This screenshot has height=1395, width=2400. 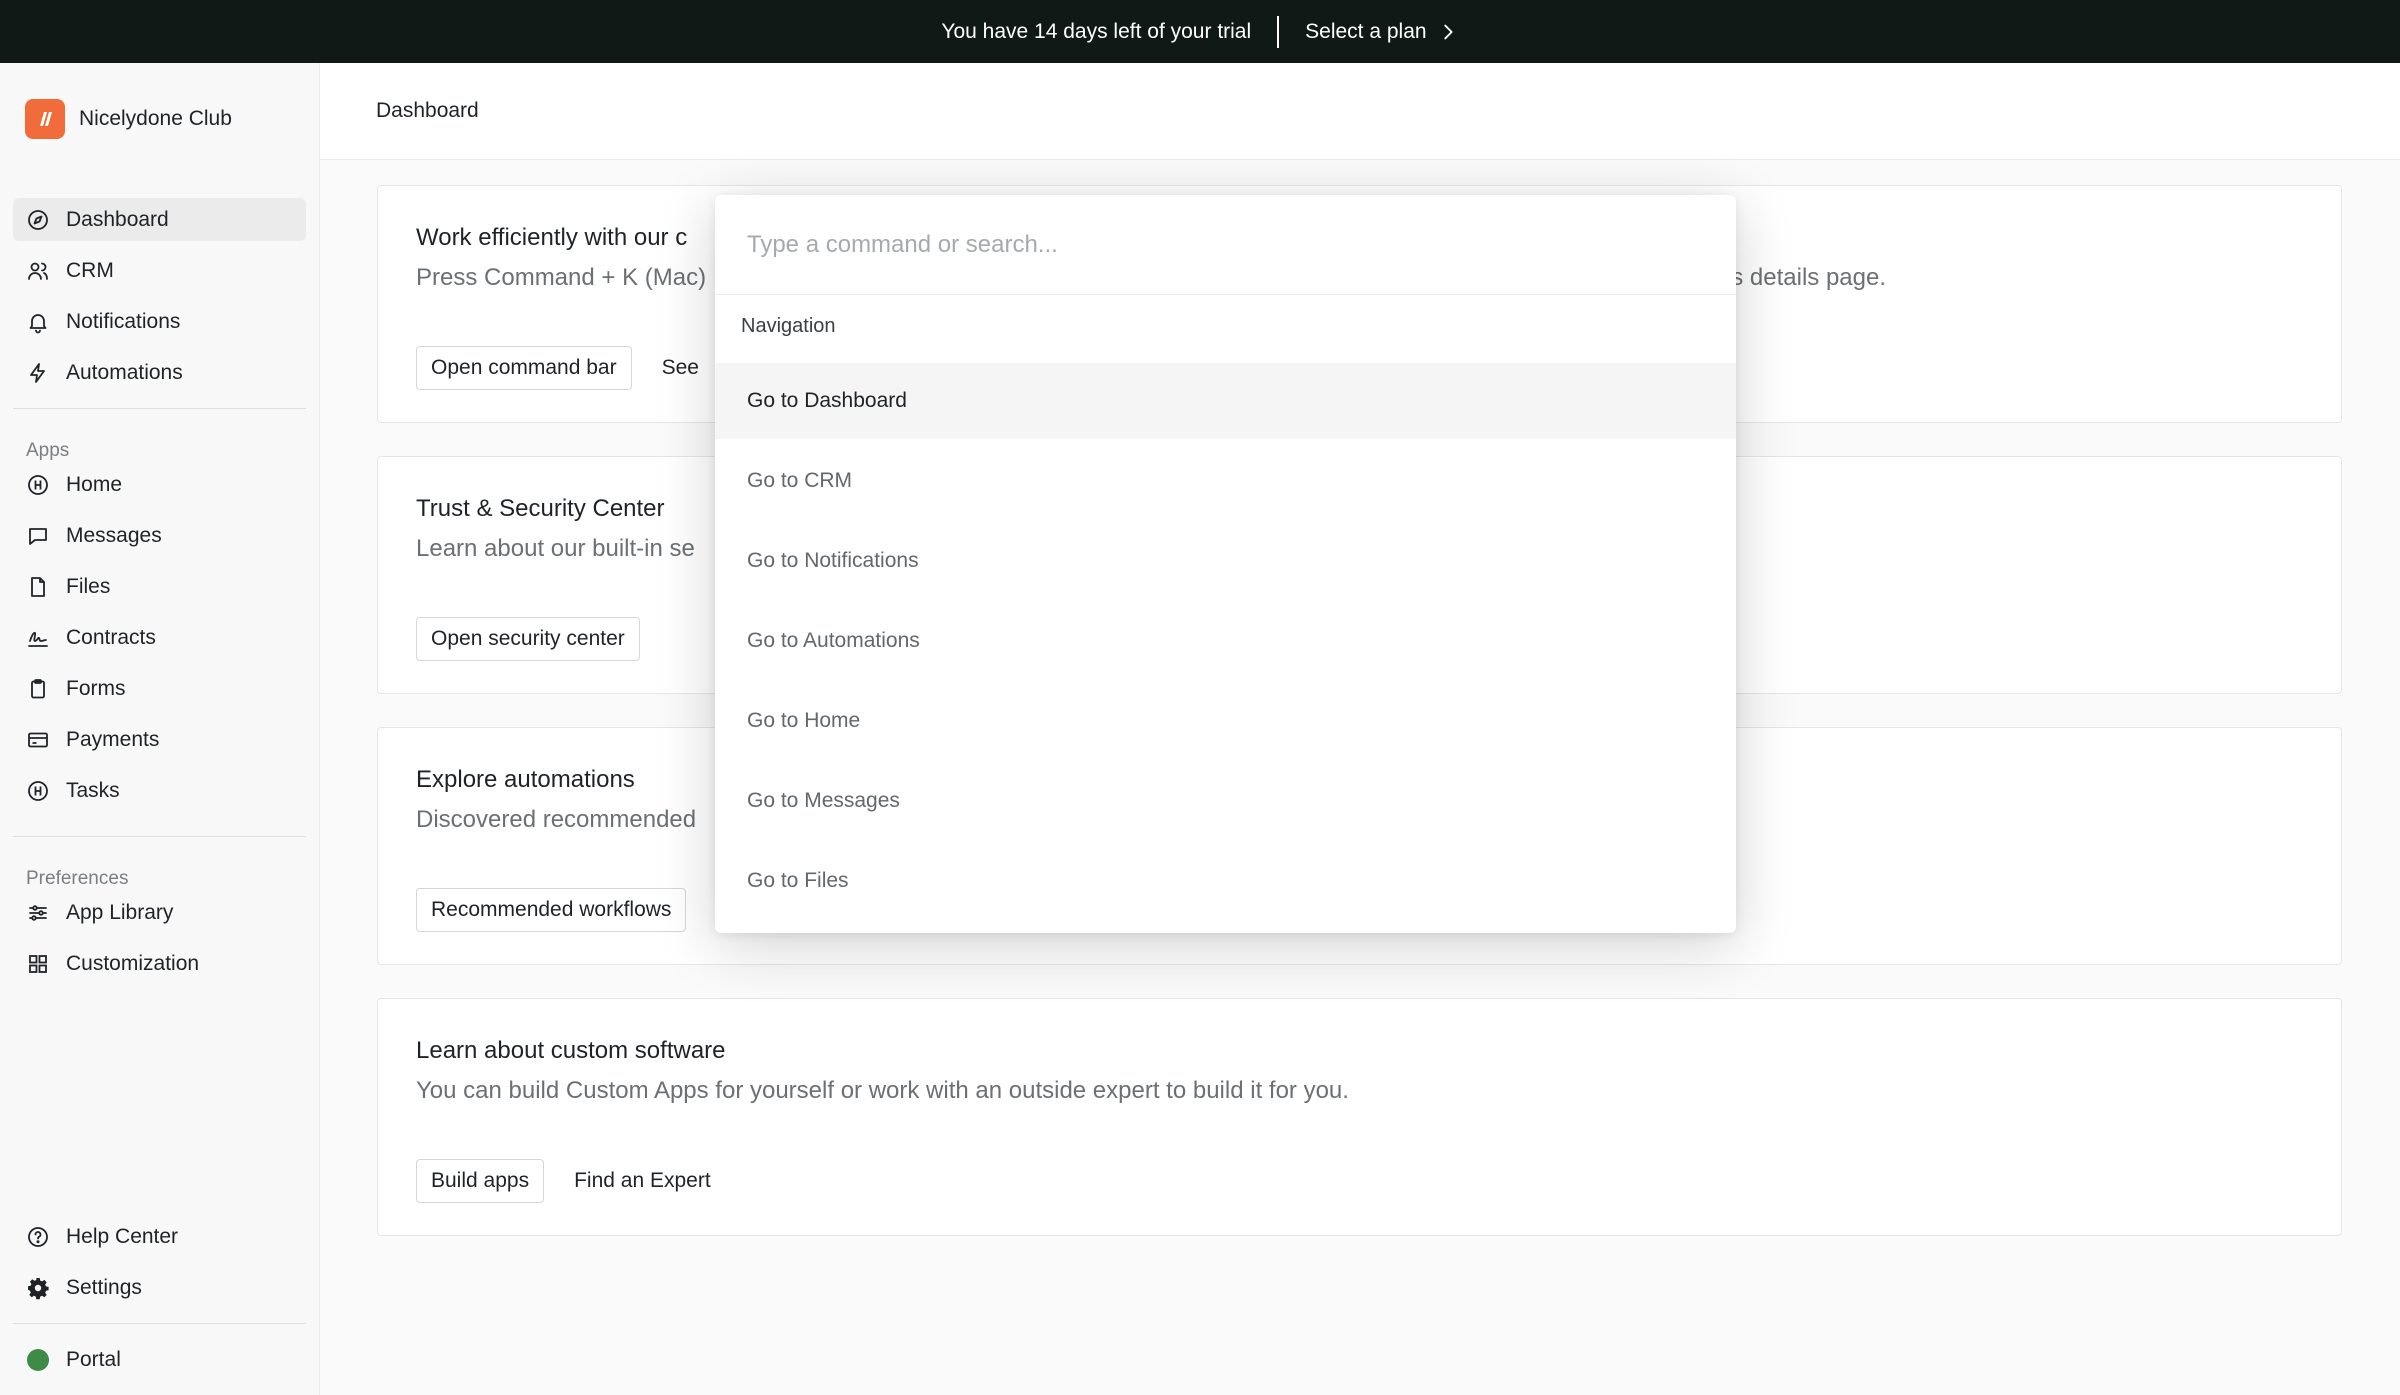 I want to click on credit-card-icon, so click(x=38, y=739).